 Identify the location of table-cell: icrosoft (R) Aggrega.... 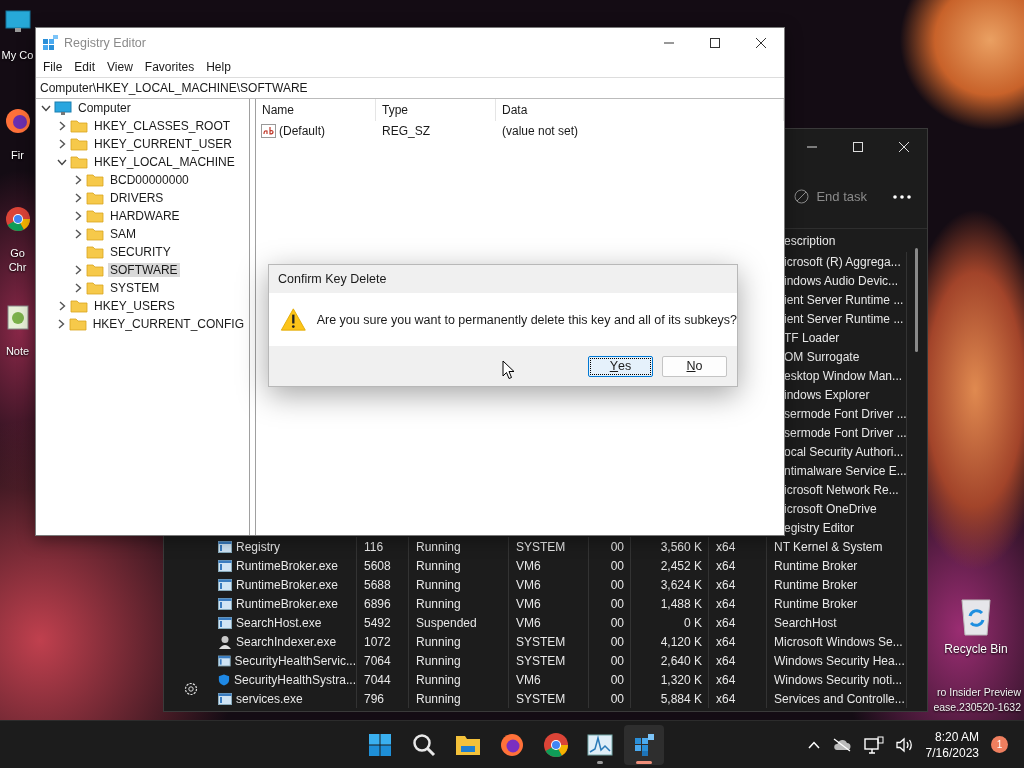
(842, 261).